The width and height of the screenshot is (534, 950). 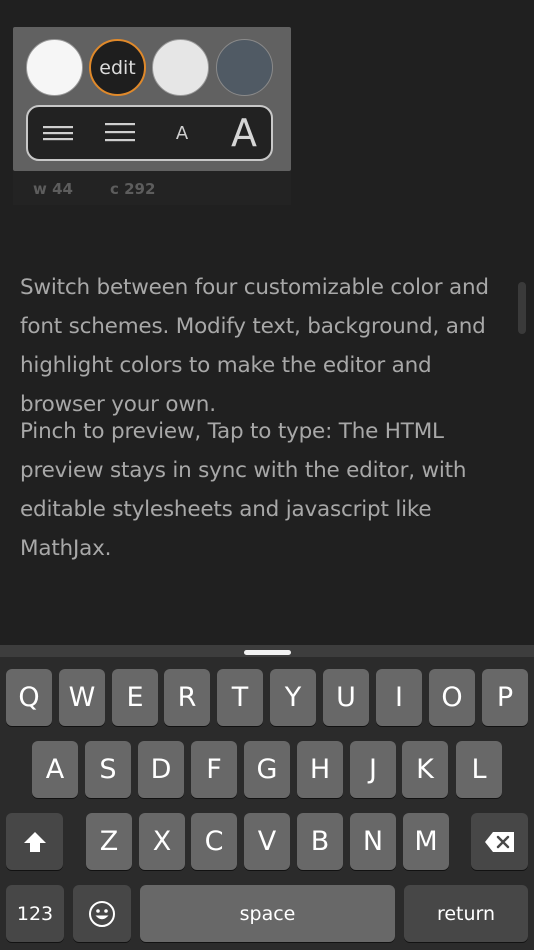 What do you see at coordinates (267, 769) in the screenshot?
I see `key-g: G` at bounding box center [267, 769].